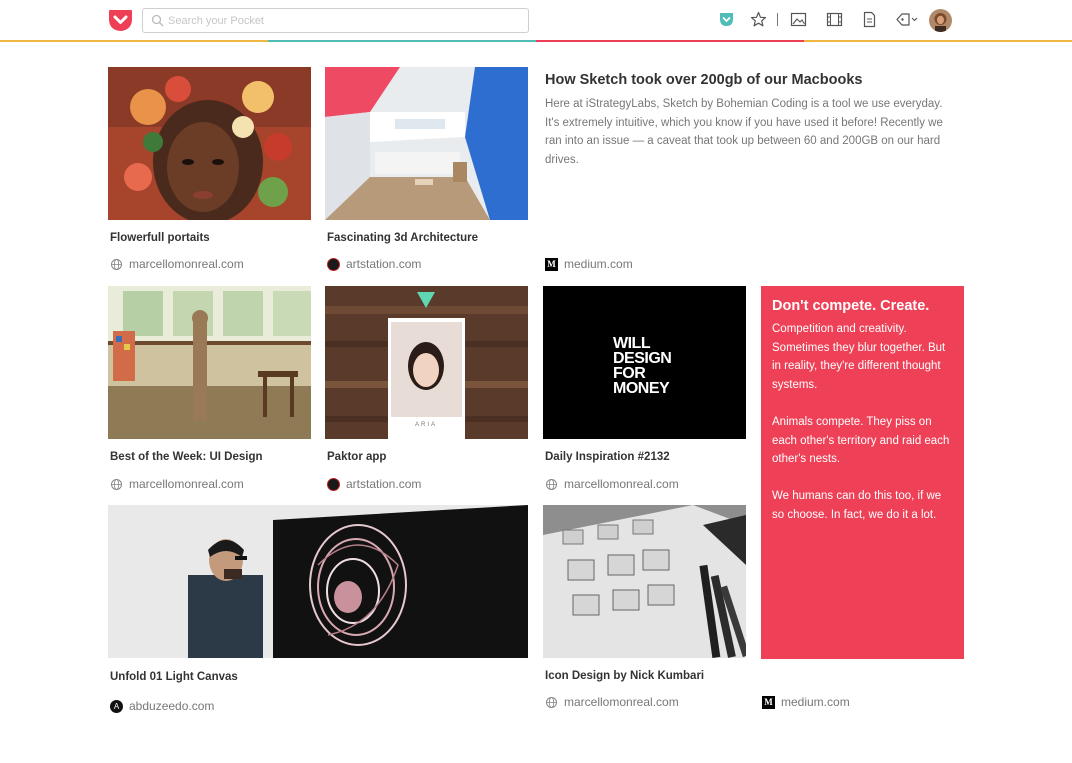 The height and width of the screenshot is (763, 1072). Describe the element at coordinates (644, 581) in the screenshot. I see `item-thumbnail-icon-design` at that location.